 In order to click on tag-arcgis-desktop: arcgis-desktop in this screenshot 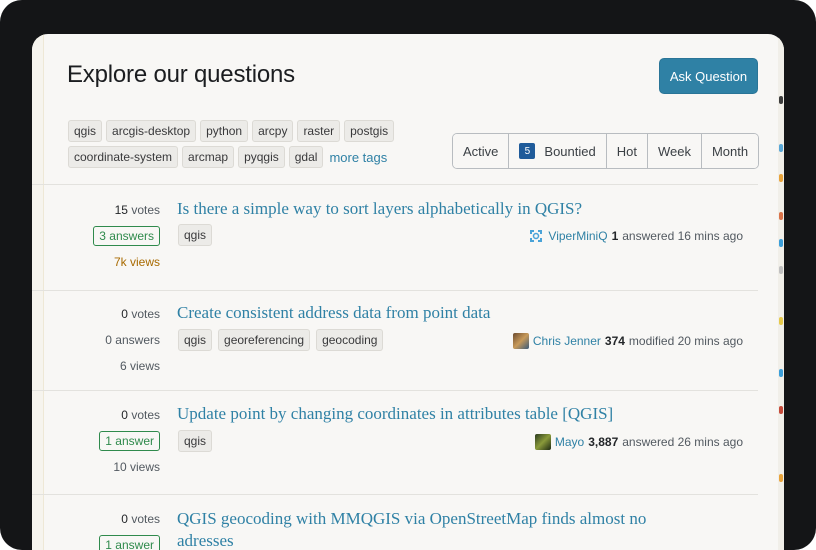, I will do `click(151, 131)`.